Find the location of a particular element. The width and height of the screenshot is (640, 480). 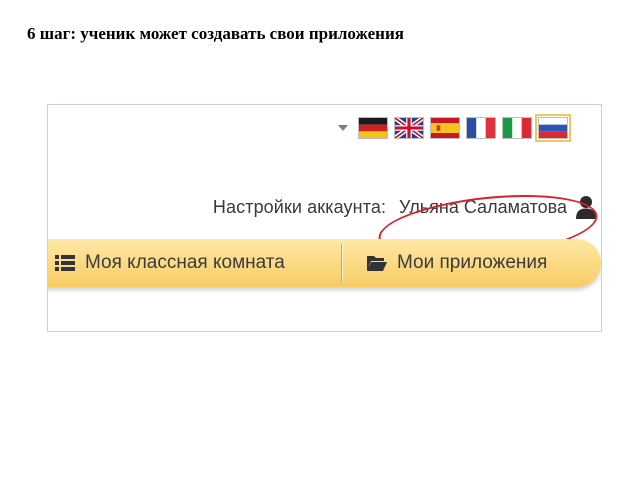

nav-my-classroom: Моя классная комната is located at coordinates (194, 263).